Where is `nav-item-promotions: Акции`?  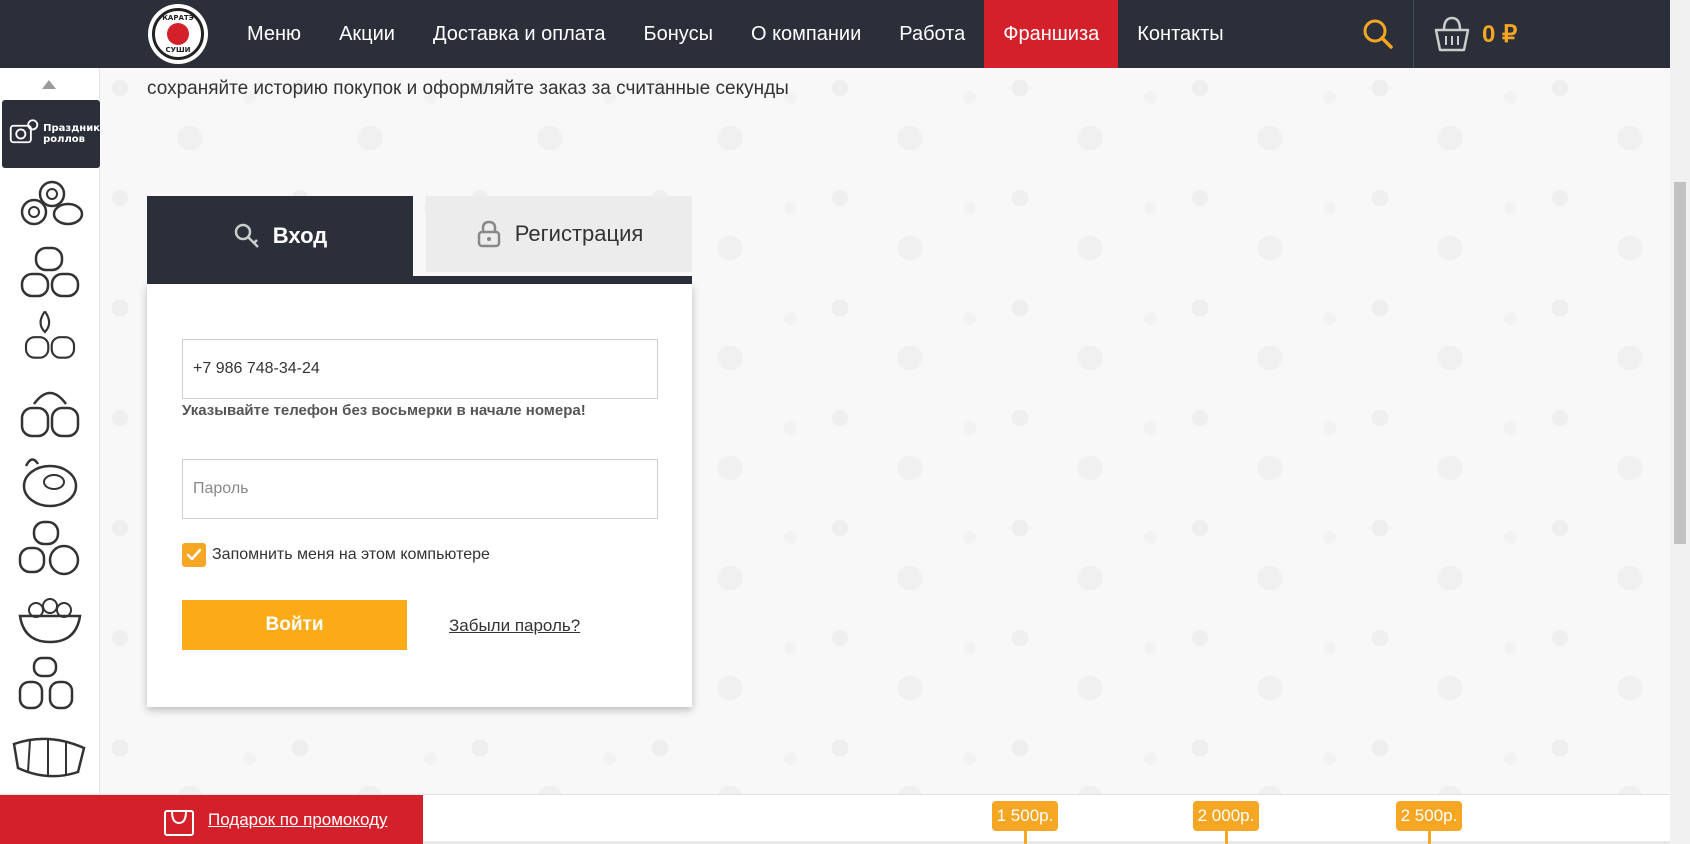
nav-item-promotions: Акции is located at coordinates (367, 34).